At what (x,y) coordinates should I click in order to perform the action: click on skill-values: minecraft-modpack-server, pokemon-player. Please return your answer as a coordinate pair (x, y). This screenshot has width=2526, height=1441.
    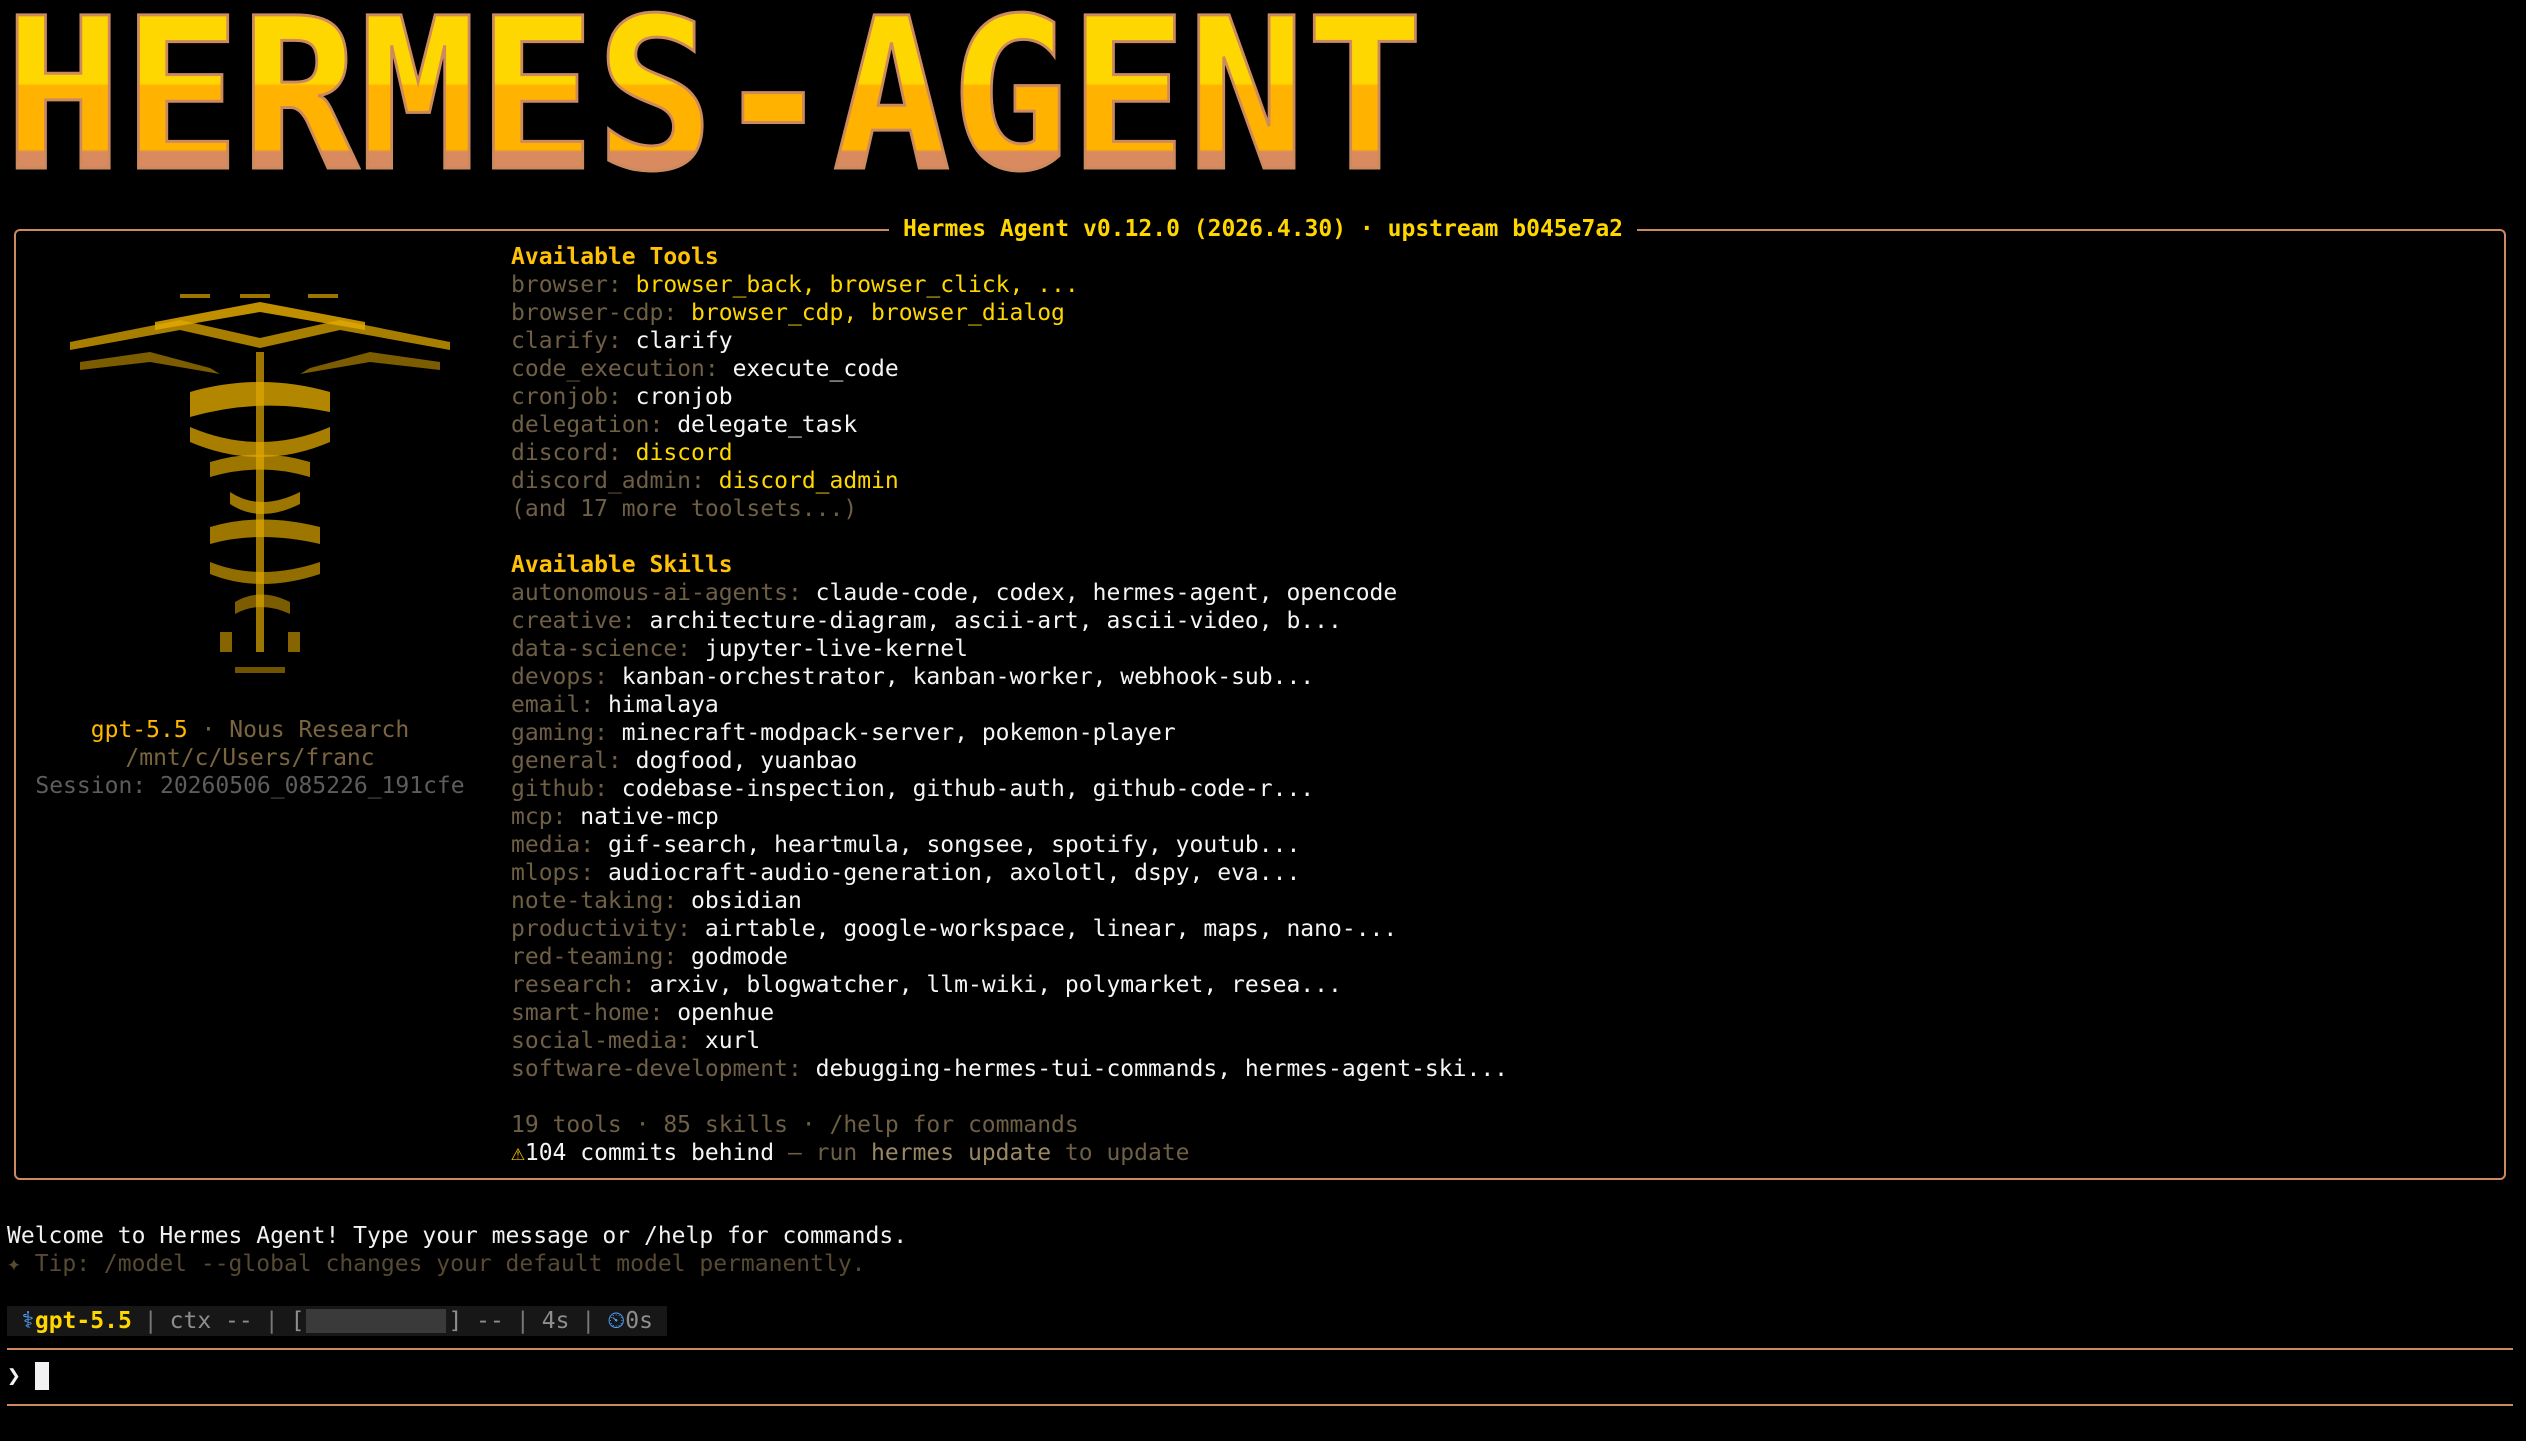
    Looking at the image, I should click on (898, 733).